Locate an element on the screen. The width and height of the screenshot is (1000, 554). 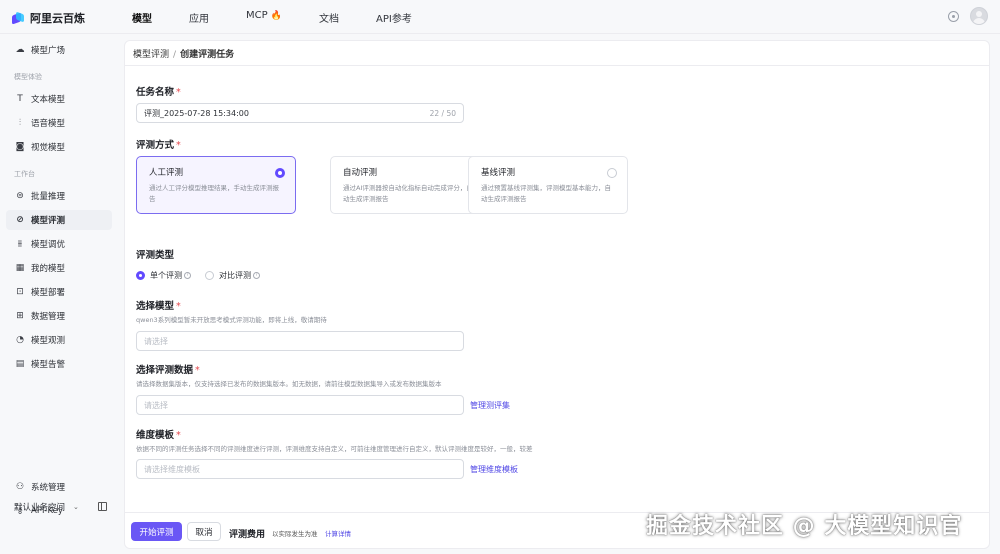
method-card-auto: 自动评测 通过AI评测器按自动化指标自动完成评分，自动生成评测报告 is located at coordinates (410, 185).